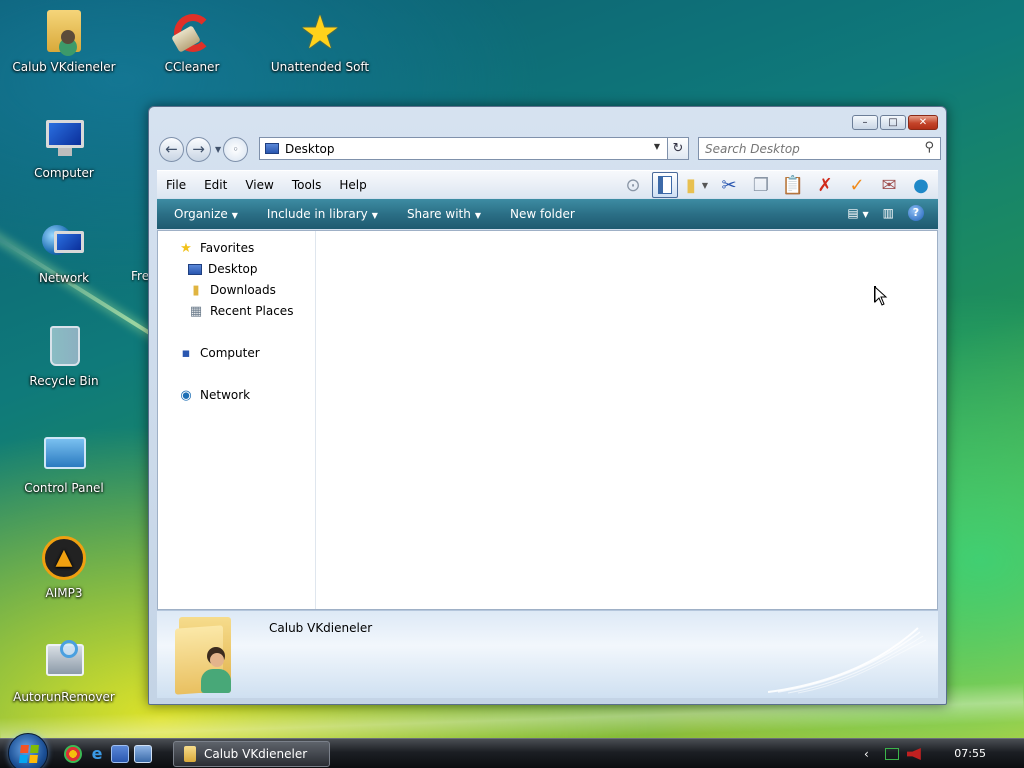 The height and width of the screenshot is (768, 1024). What do you see at coordinates (847, 660) in the screenshot?
I see `details-decoration` at bounding box center [847, 660].